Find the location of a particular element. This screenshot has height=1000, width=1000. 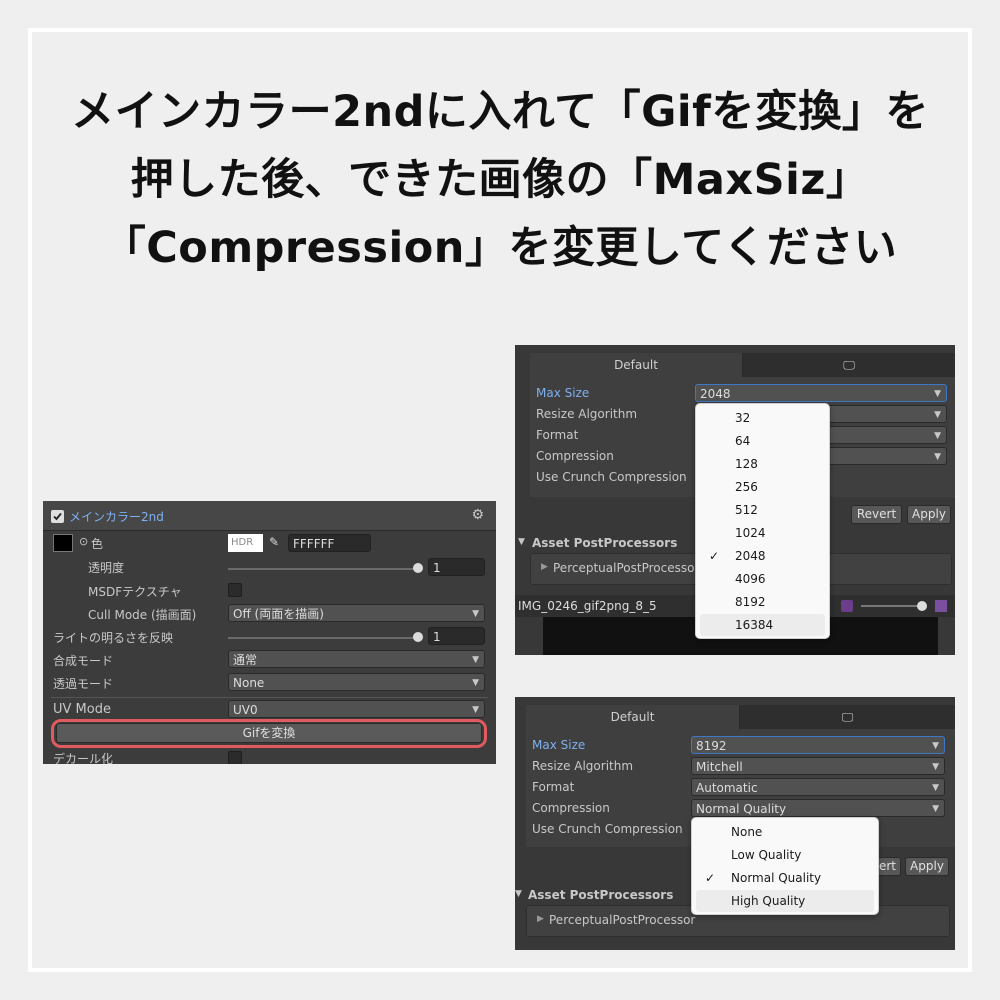

menu-option: 256 is located at coordinates (762, 487).